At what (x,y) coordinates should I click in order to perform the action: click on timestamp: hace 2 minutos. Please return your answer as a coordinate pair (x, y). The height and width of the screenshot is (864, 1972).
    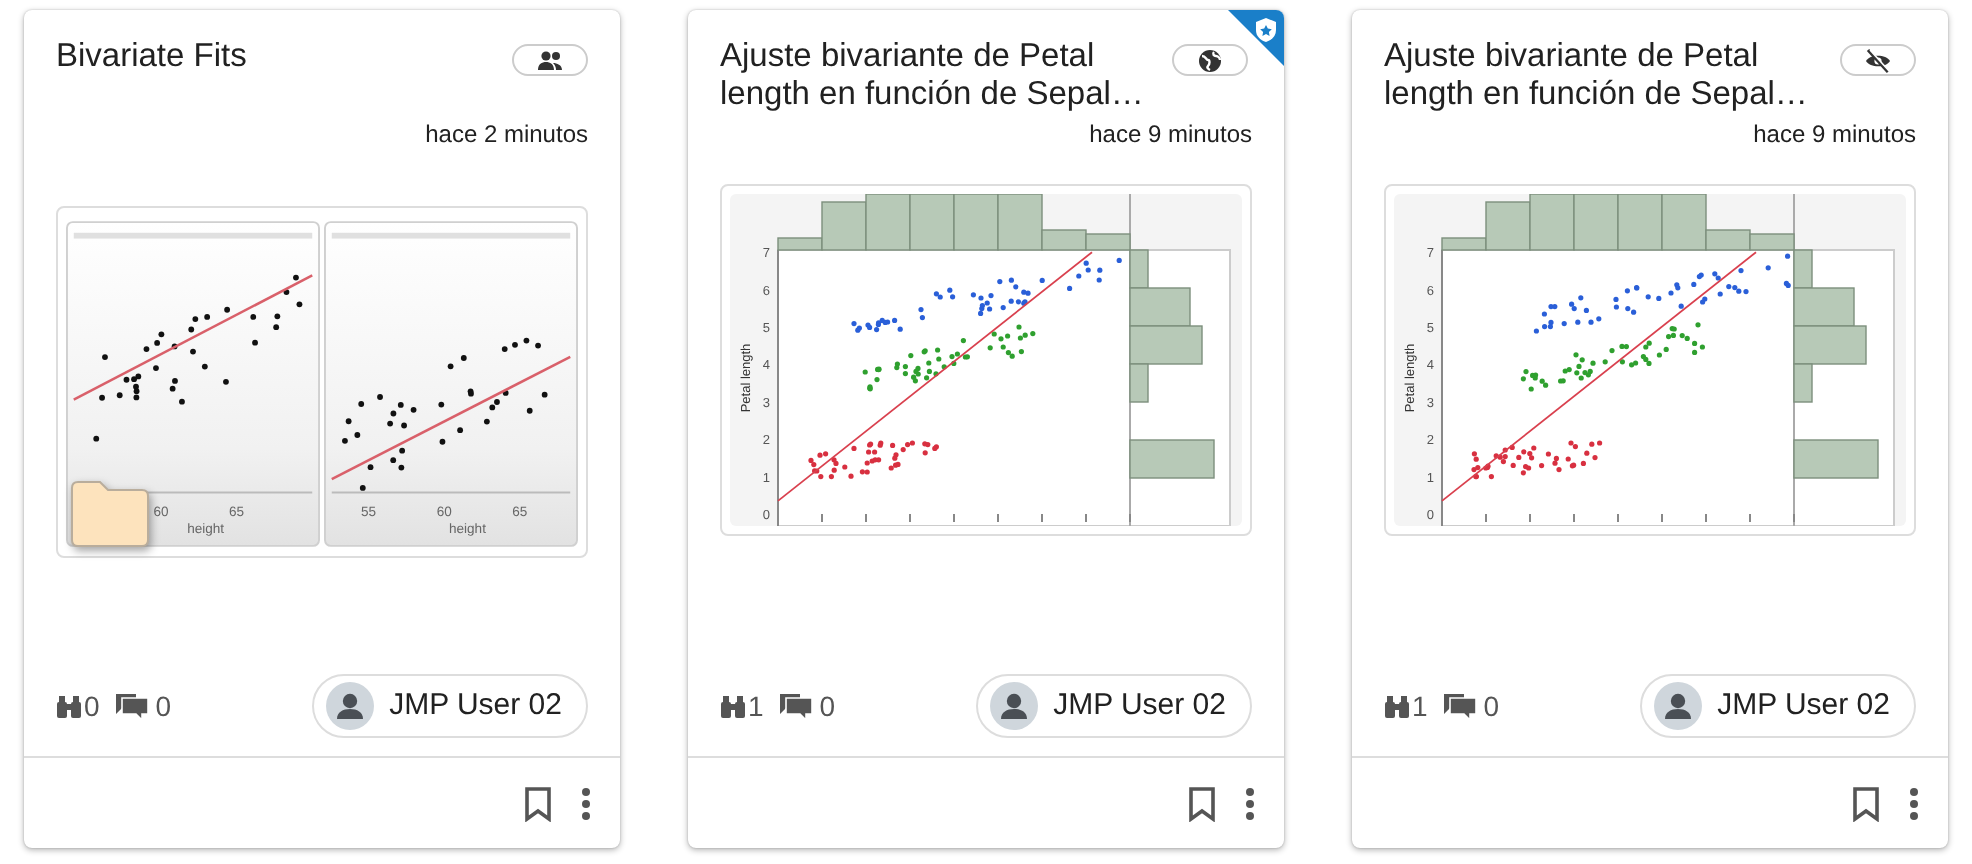
    Looking at the image, I should click on (505, 135).